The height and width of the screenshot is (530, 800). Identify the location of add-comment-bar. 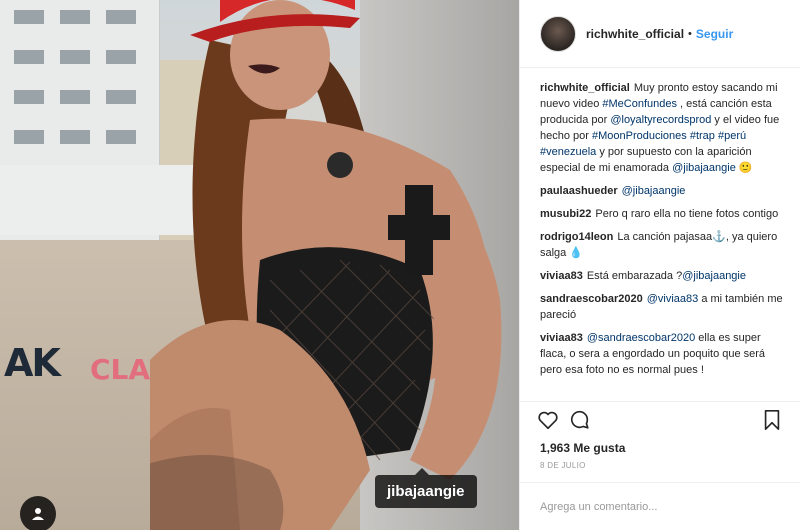
(660, 506).